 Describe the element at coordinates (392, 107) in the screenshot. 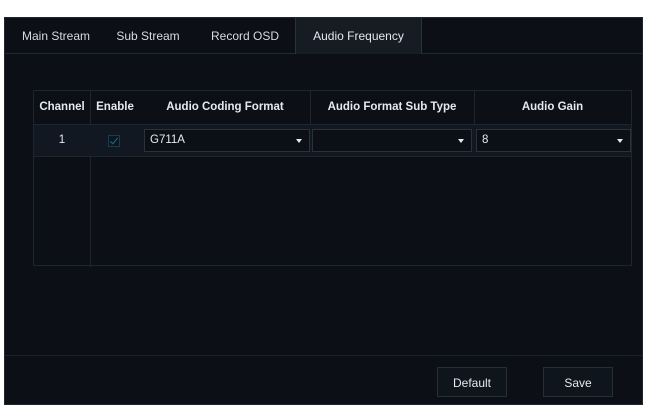

I see `header-audio-format-sub-type: Audio Format Sub Type` at that location.